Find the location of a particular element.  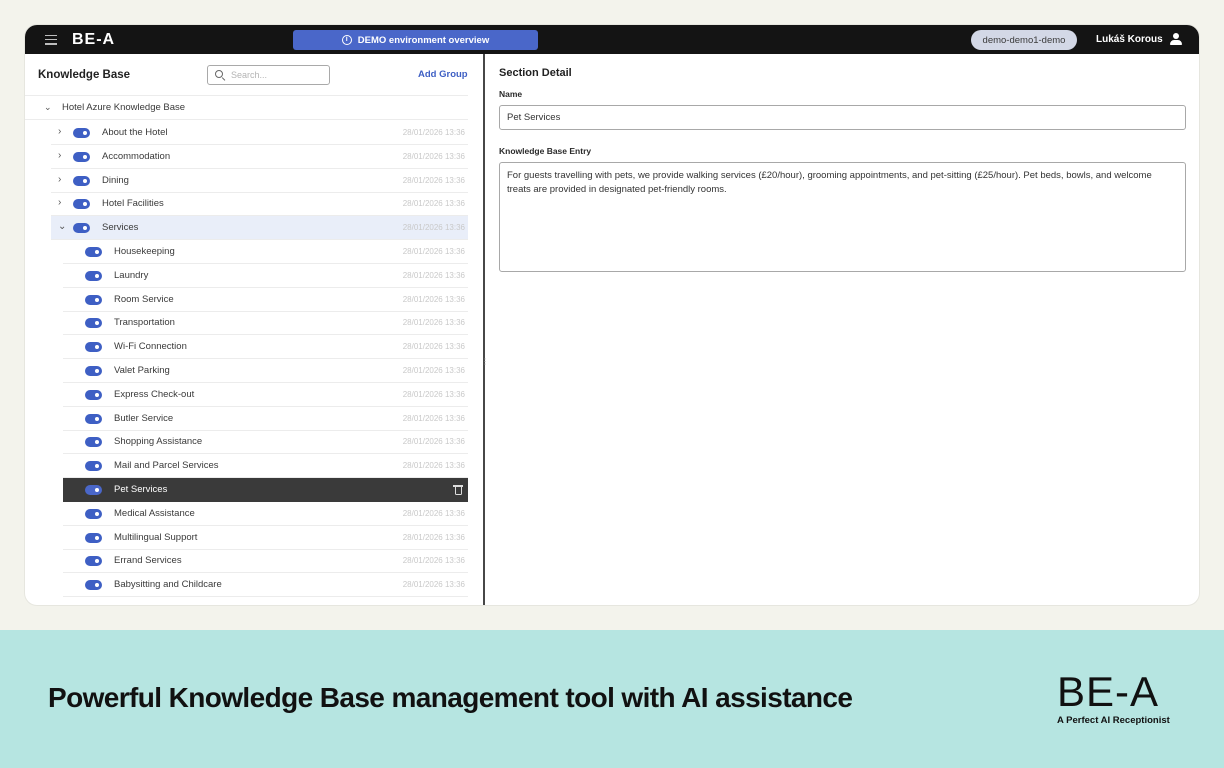

tree-item-label: About the Hotel is located at coordinates (135, 132).